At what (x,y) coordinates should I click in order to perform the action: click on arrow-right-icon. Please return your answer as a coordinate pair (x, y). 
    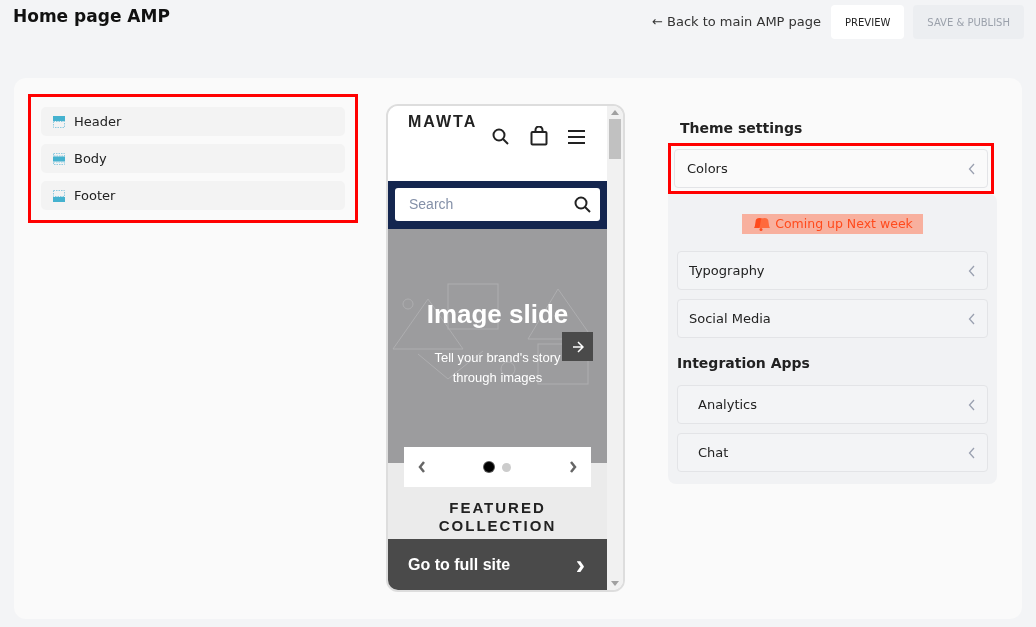
    Looking at the image, I should click on (577, 346).